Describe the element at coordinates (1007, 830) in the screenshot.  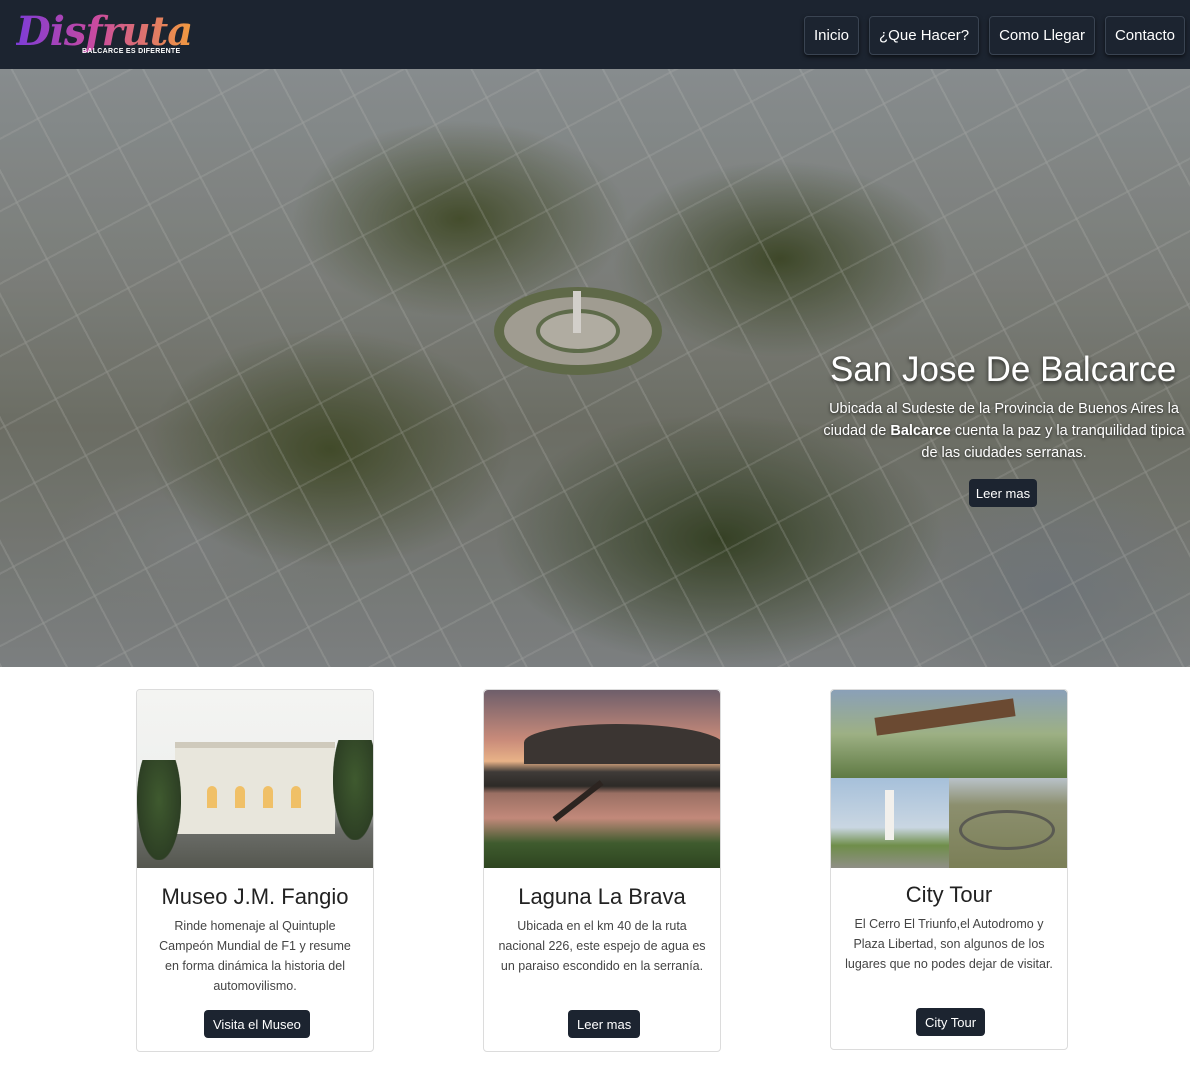
I see `race-track` at that location.